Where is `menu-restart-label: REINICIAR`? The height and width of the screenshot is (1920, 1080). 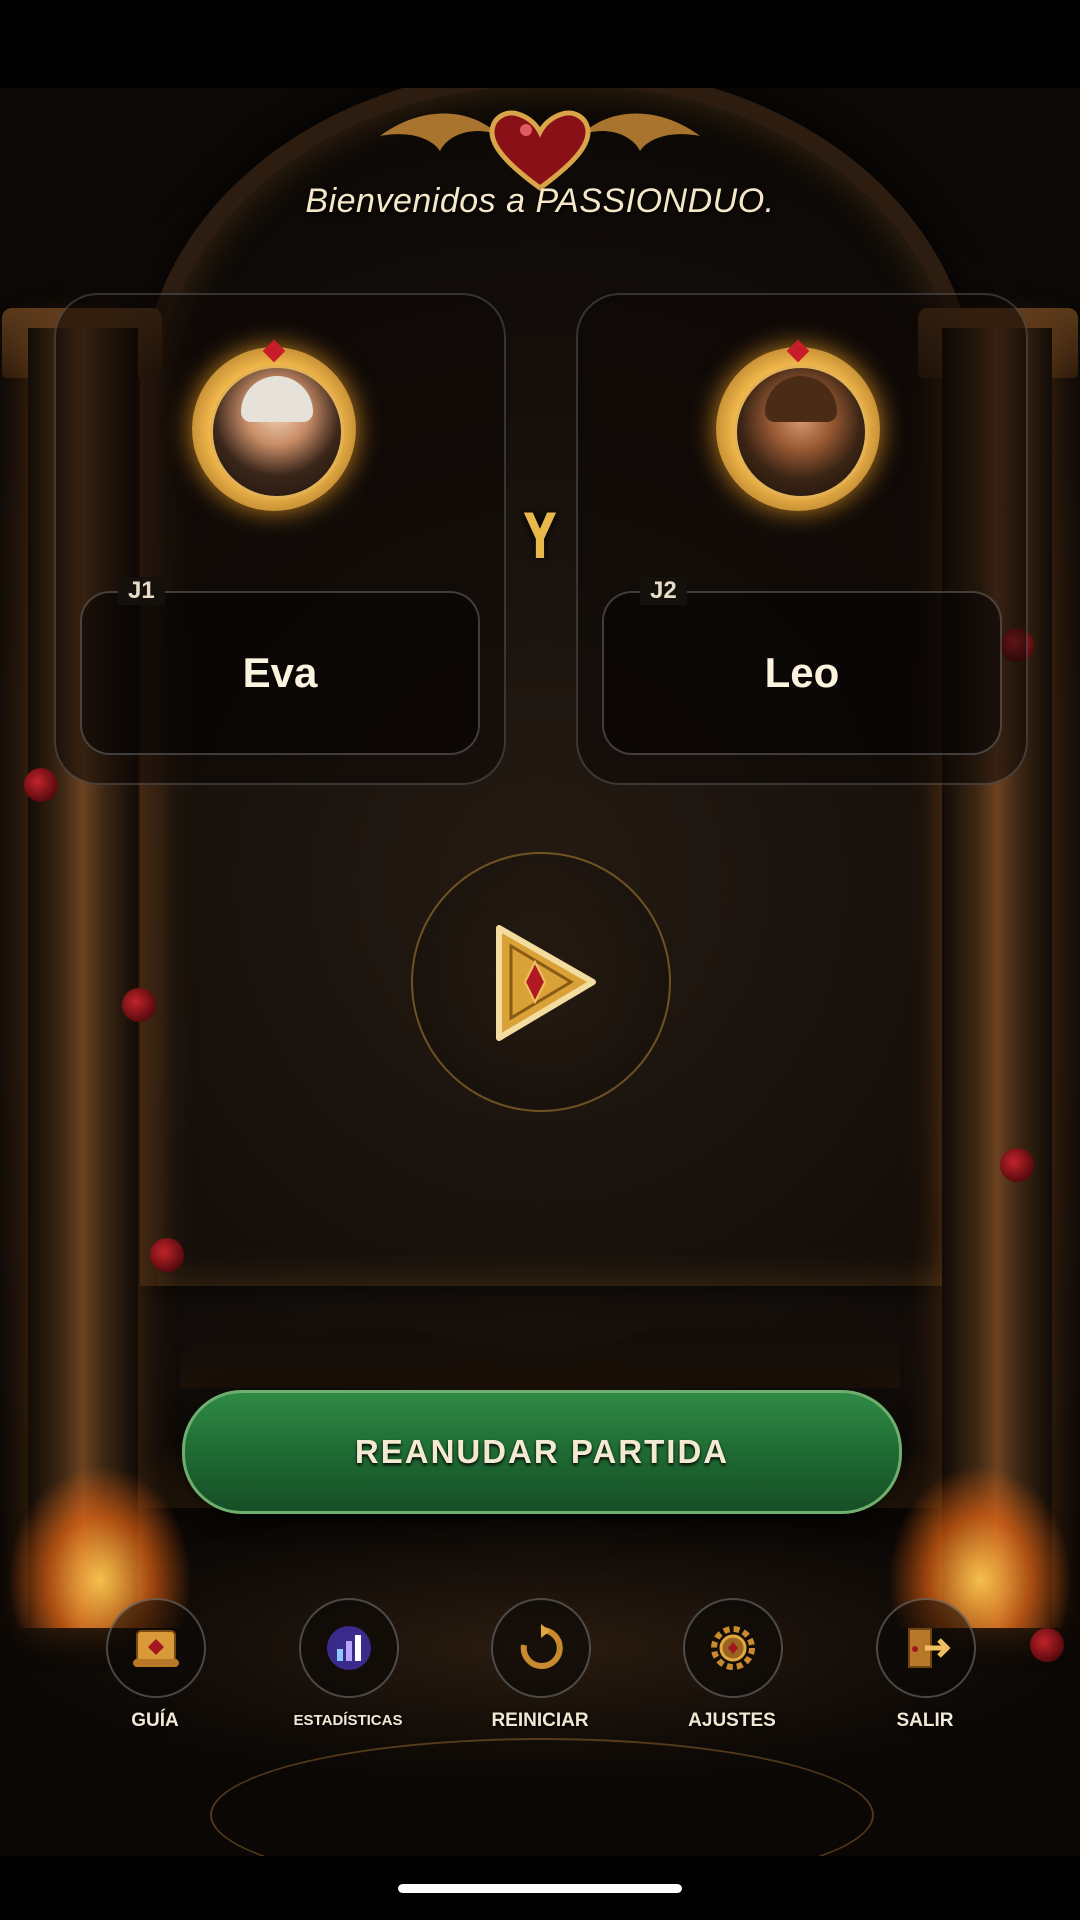 menu-restart-label: REINICIAR is located at coordinates (540, 1720).